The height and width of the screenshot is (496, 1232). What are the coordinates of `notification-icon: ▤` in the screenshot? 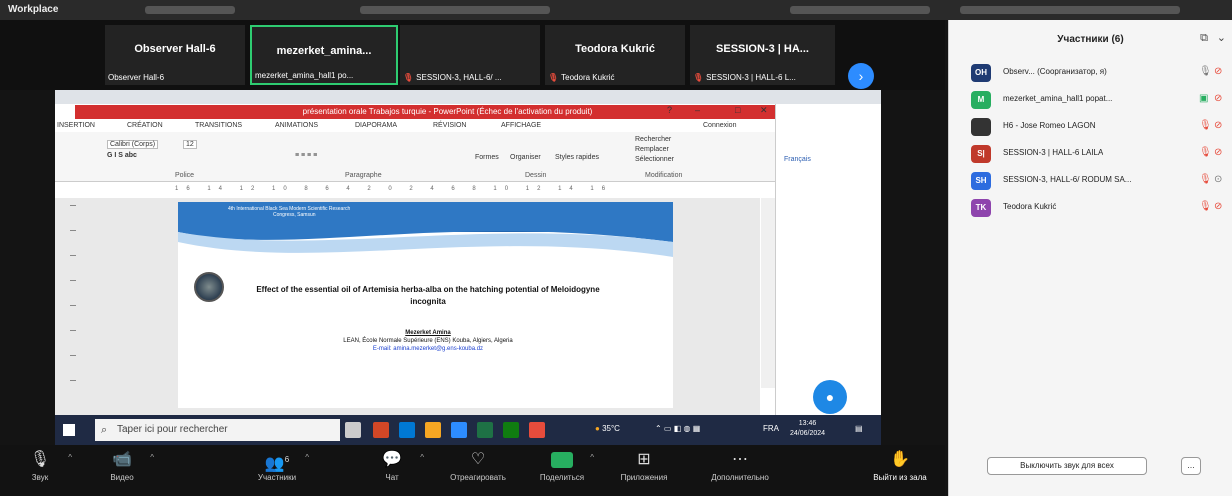 It's located at (859, 428).